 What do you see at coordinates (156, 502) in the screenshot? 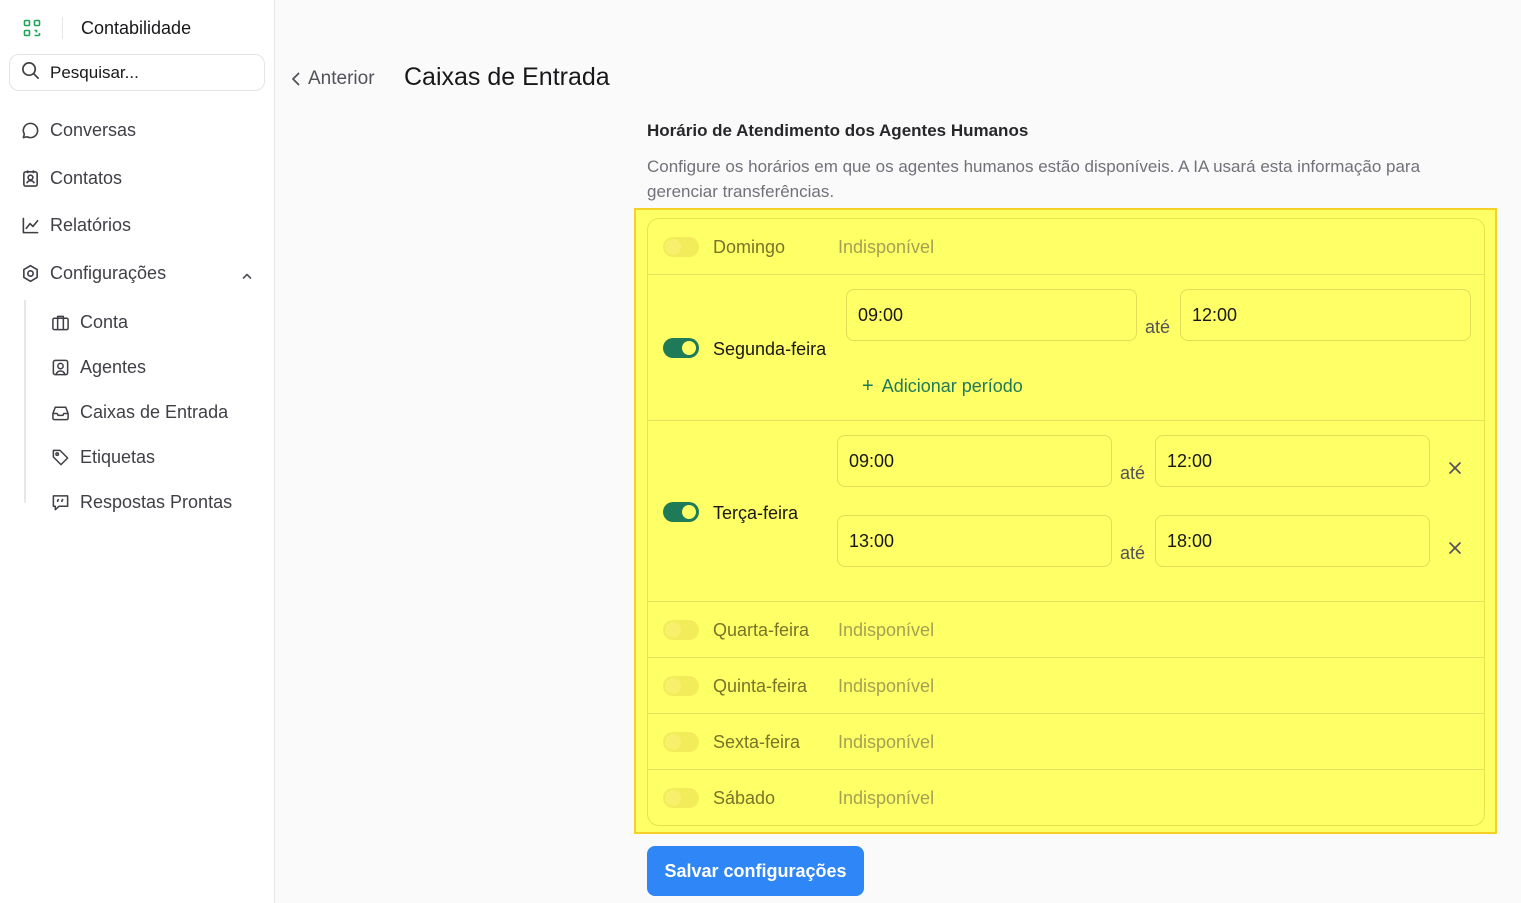
I see `sidebar-item-label: Respostas Prontas` at bounding box center [156, 502].